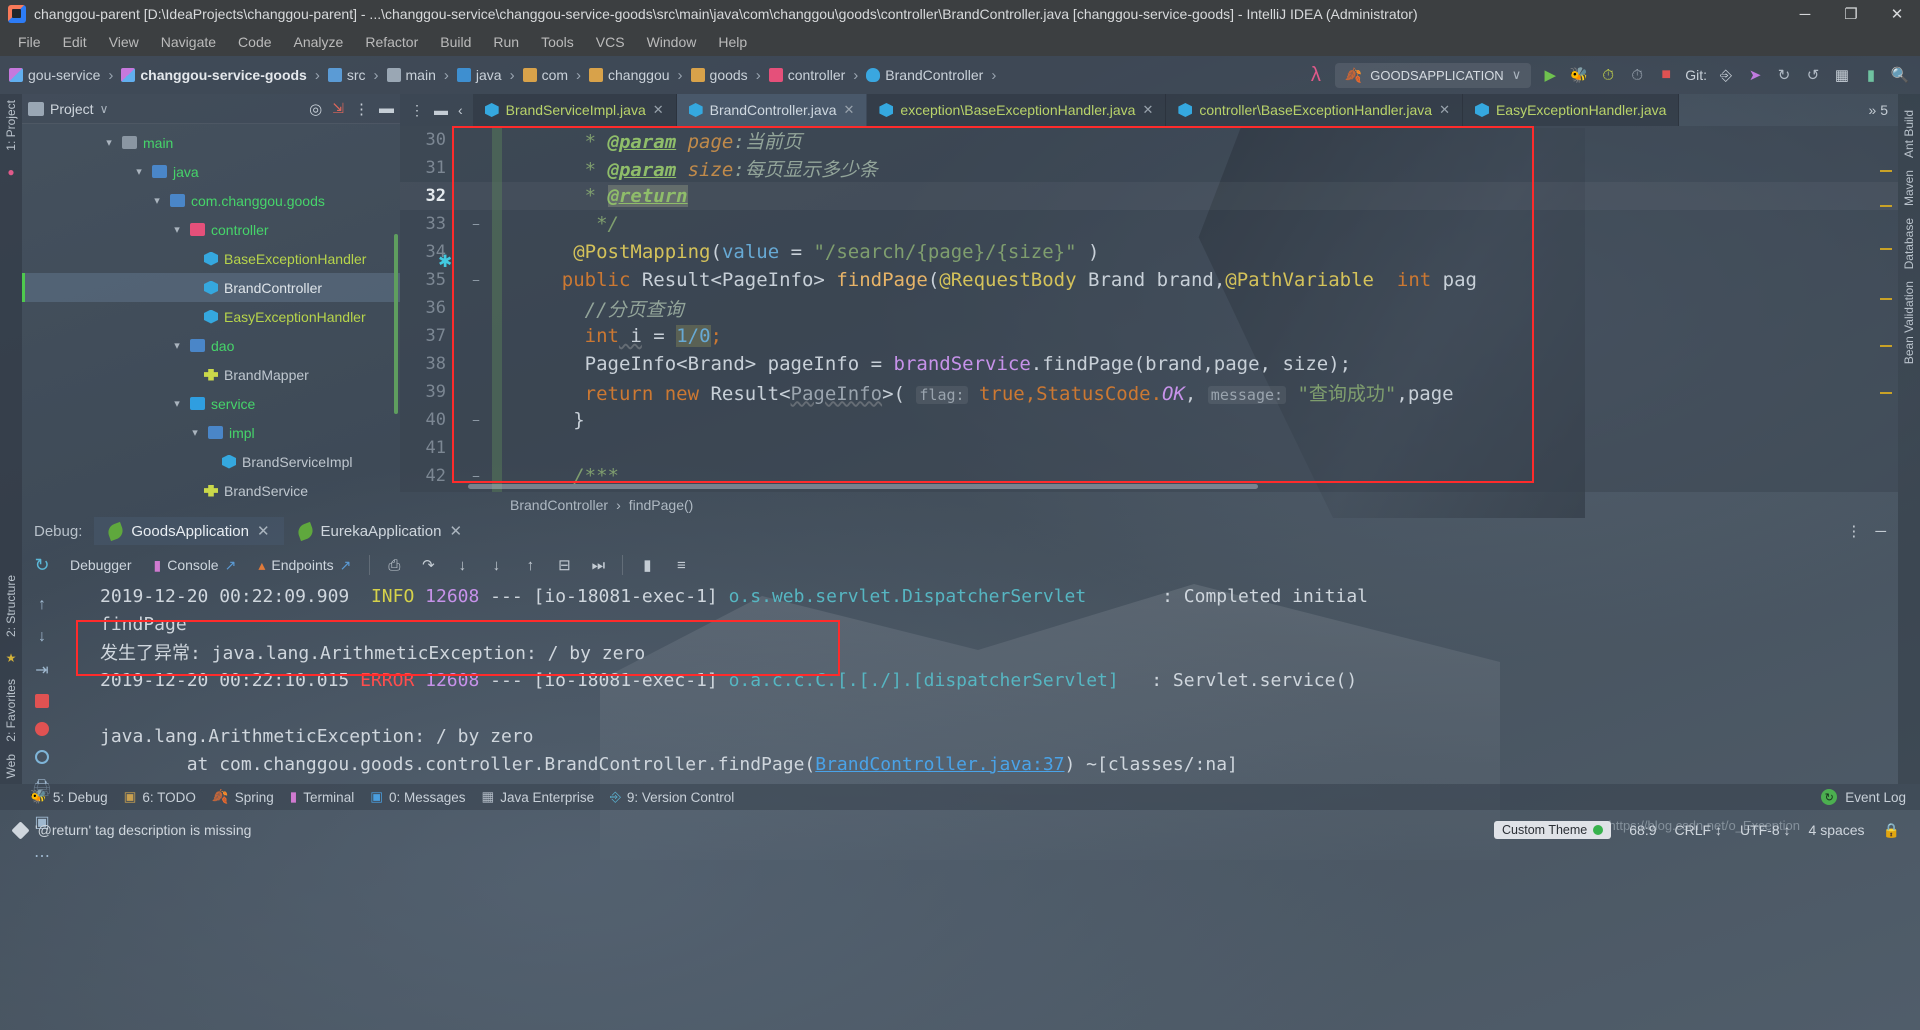  What do you see at coordinates (101, 565) in the screenshot?
I see `debug-subtab-debugger: Debugger` at bounding box center [101, 565].